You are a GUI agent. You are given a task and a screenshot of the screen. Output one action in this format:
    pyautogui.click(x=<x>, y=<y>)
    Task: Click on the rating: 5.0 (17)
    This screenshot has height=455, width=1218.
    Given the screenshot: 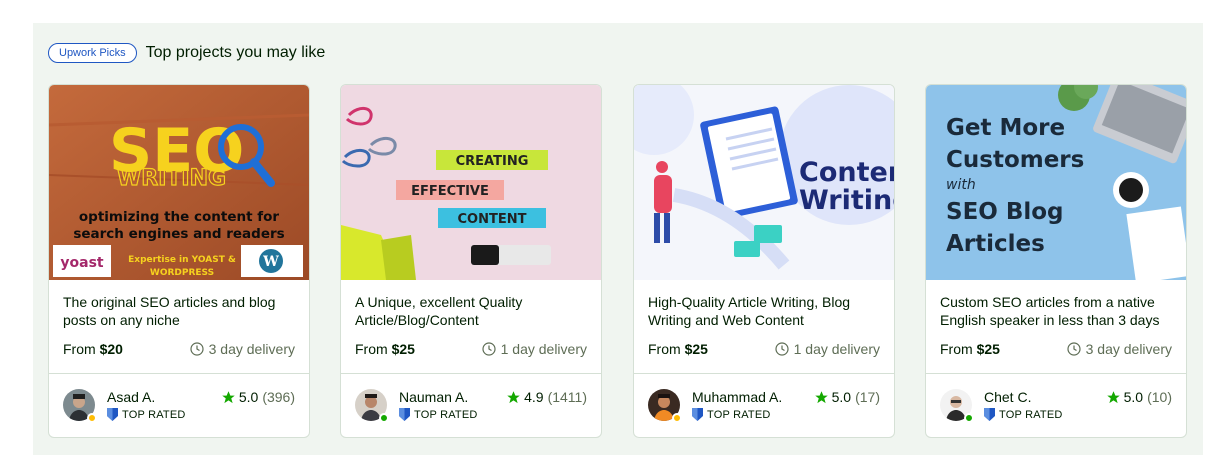 What is the action you would take?
    pyautogui.click(x=847, y=397)
    